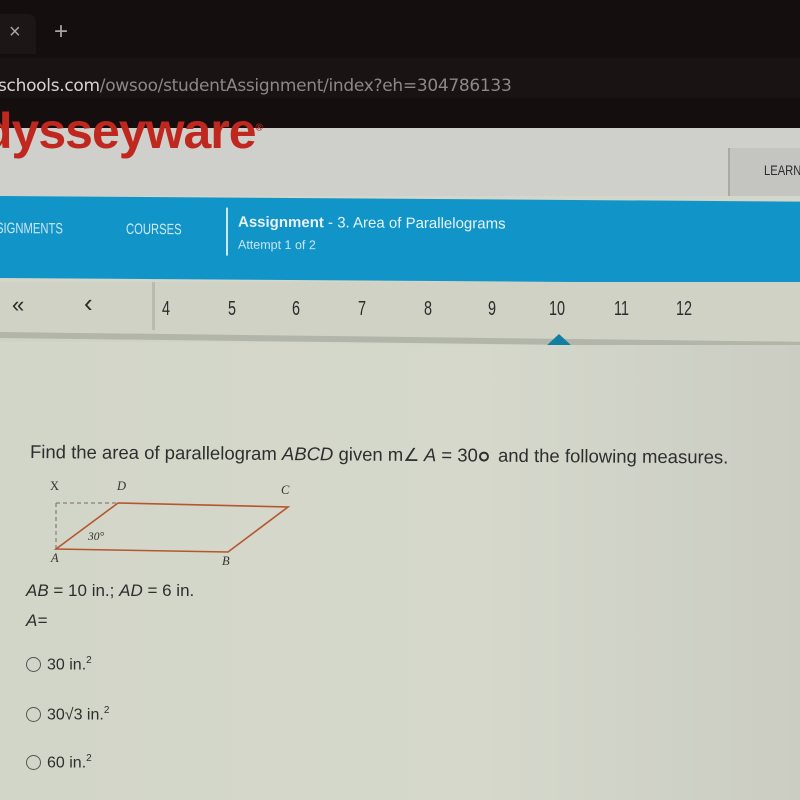 This screenshot has height=800, width=800. Describe the element at coordinates (128, 131) in the screenshot. I see `logo-text: dysseyware` at that location.